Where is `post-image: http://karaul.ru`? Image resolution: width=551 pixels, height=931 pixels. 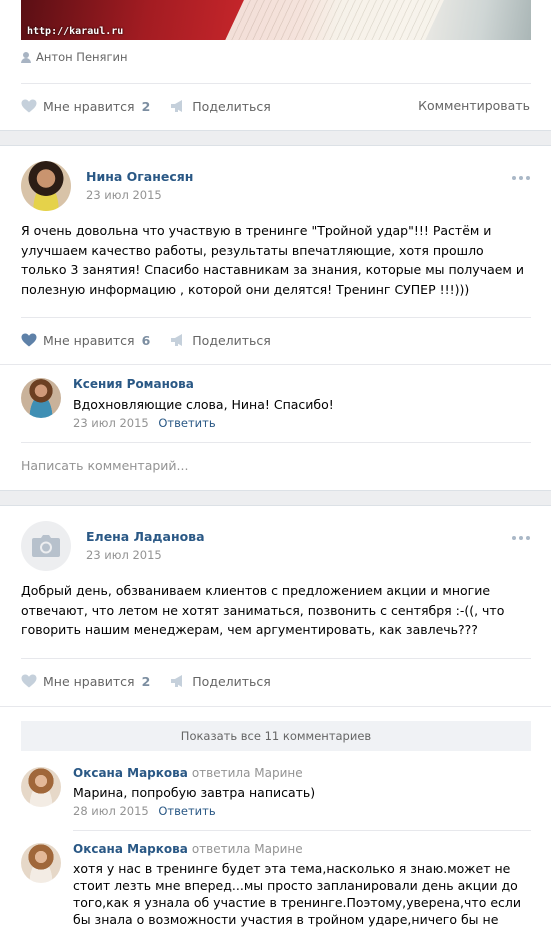 post-image: http://karaul.ru is located at coordinates (276, 20).